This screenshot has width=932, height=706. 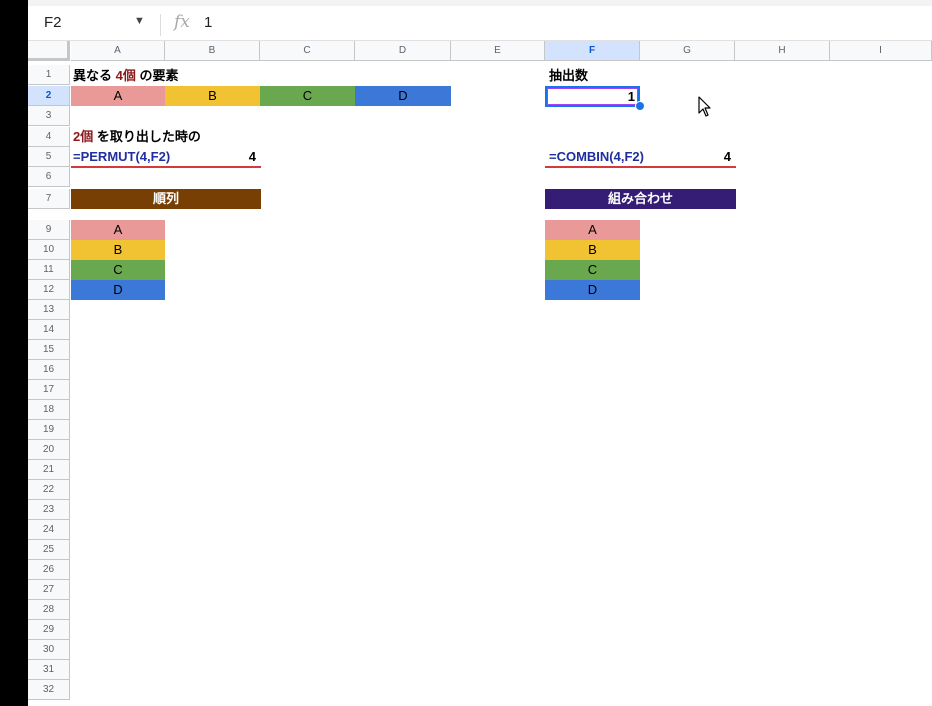 What do you see at coordinates (49, 157) in the screenshot?
I see `row-header-5: 5` at bounding box center [49, 157].